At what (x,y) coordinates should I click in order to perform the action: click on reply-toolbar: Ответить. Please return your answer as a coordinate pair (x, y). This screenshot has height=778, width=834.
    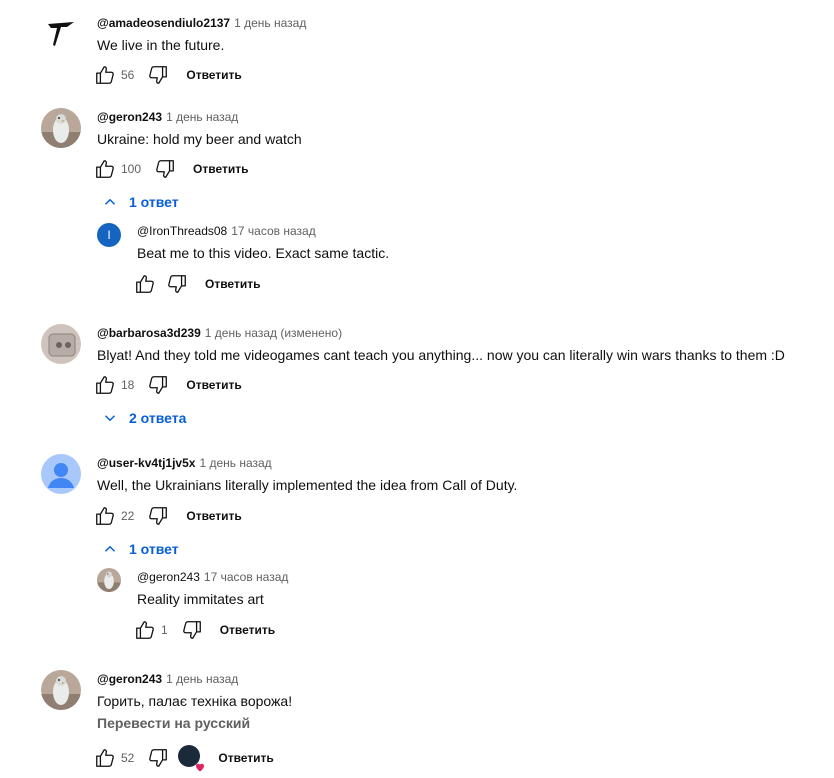
    Looking at the image, I should click on (195, 284).